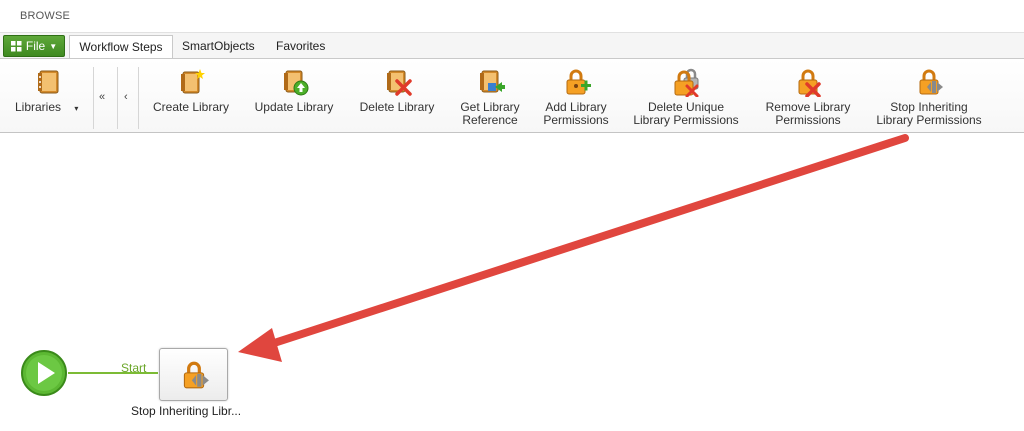  Describe the element at coordinates (76, 108) in the screenshot. I see `dropdown-arrow-icon: ▾` at that location.